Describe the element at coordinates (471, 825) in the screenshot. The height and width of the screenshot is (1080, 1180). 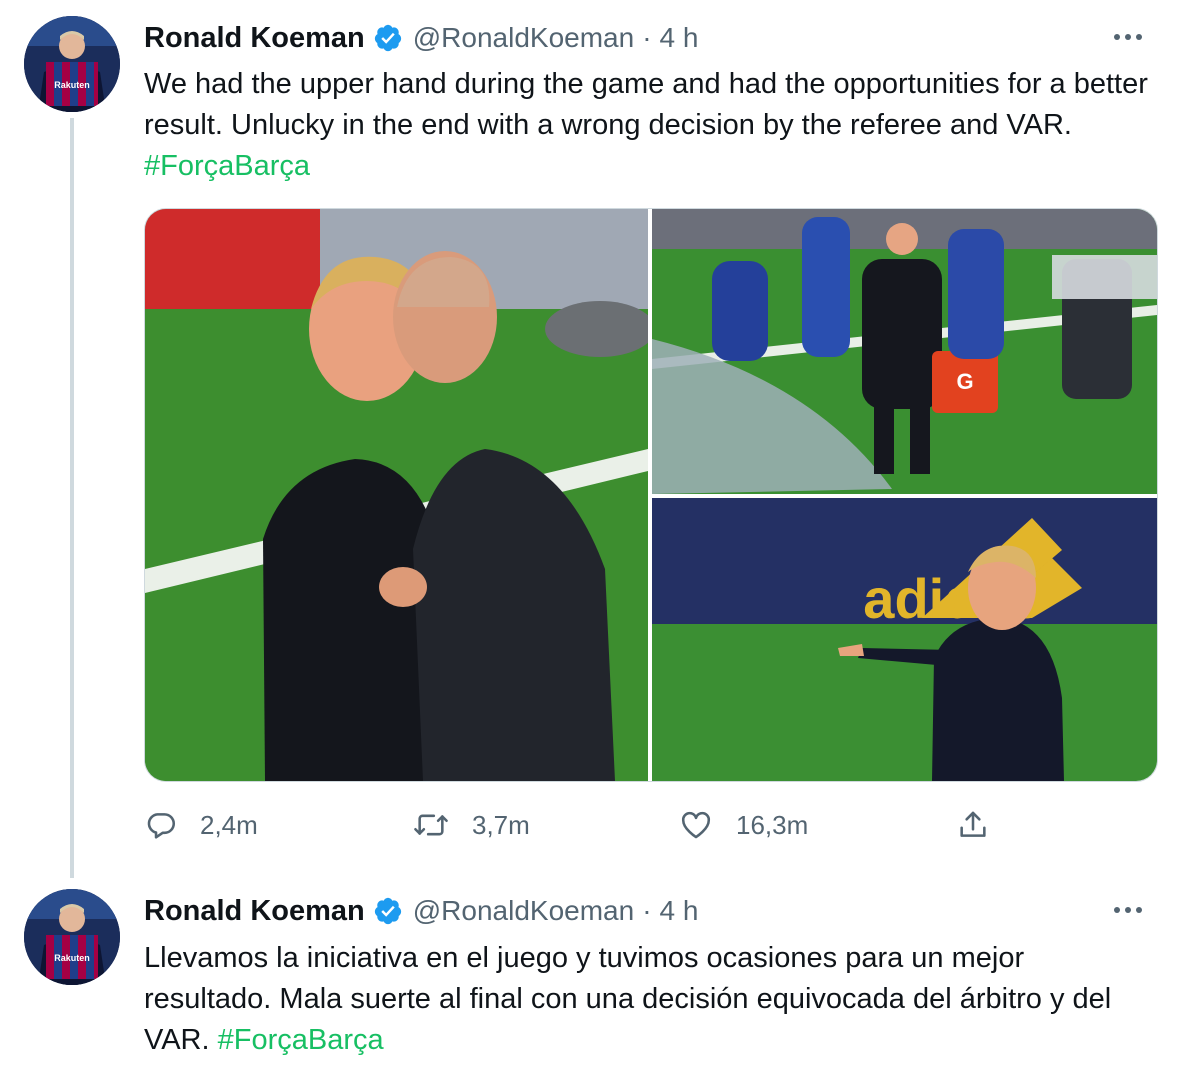
I see `retweet-button: 3,7m` at that location.